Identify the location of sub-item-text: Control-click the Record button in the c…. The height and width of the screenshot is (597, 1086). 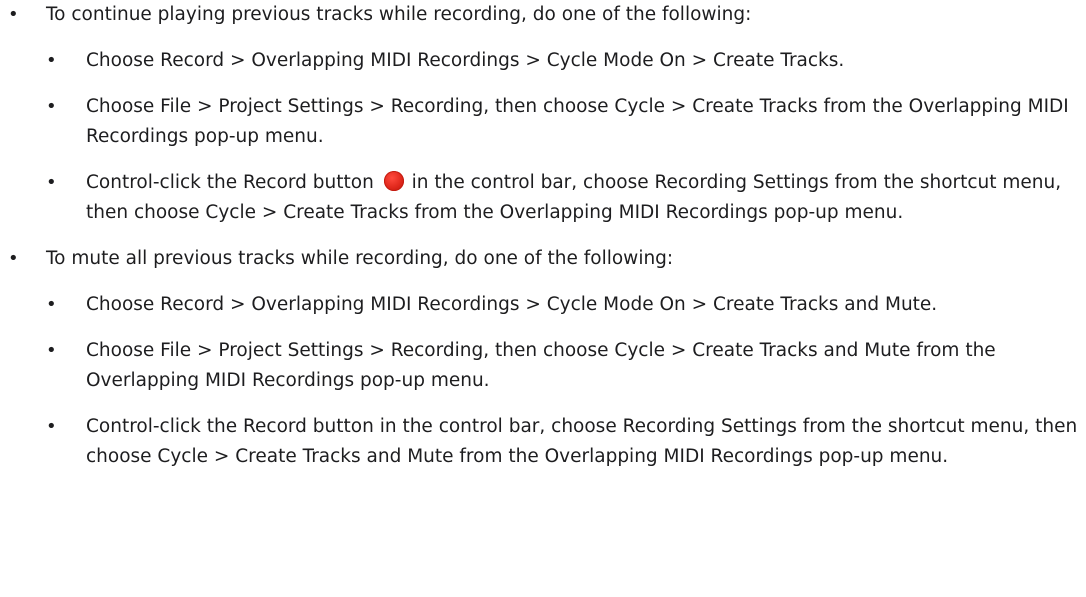
(582, 441).